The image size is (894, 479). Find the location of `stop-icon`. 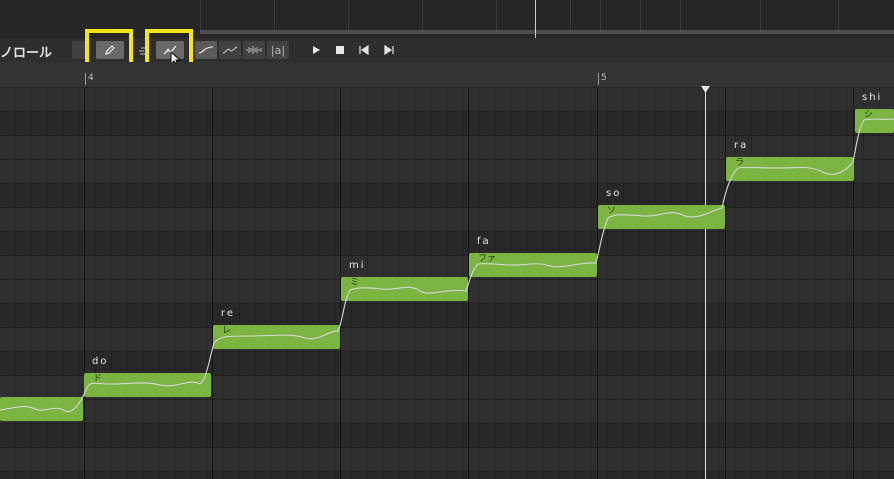

stop-icon is located at coordinates (340, 50).